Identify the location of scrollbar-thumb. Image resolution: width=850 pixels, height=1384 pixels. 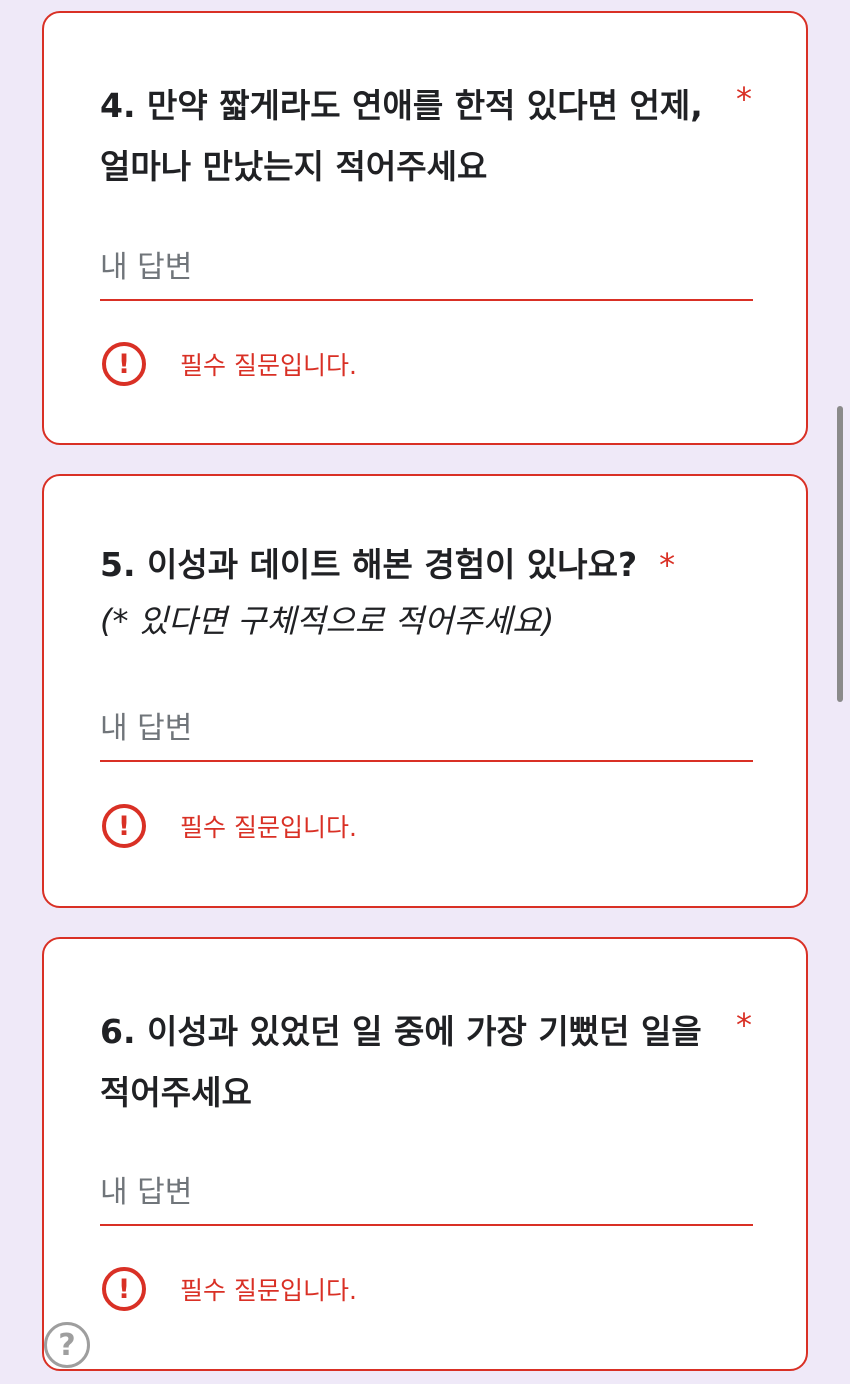
(840, 554).